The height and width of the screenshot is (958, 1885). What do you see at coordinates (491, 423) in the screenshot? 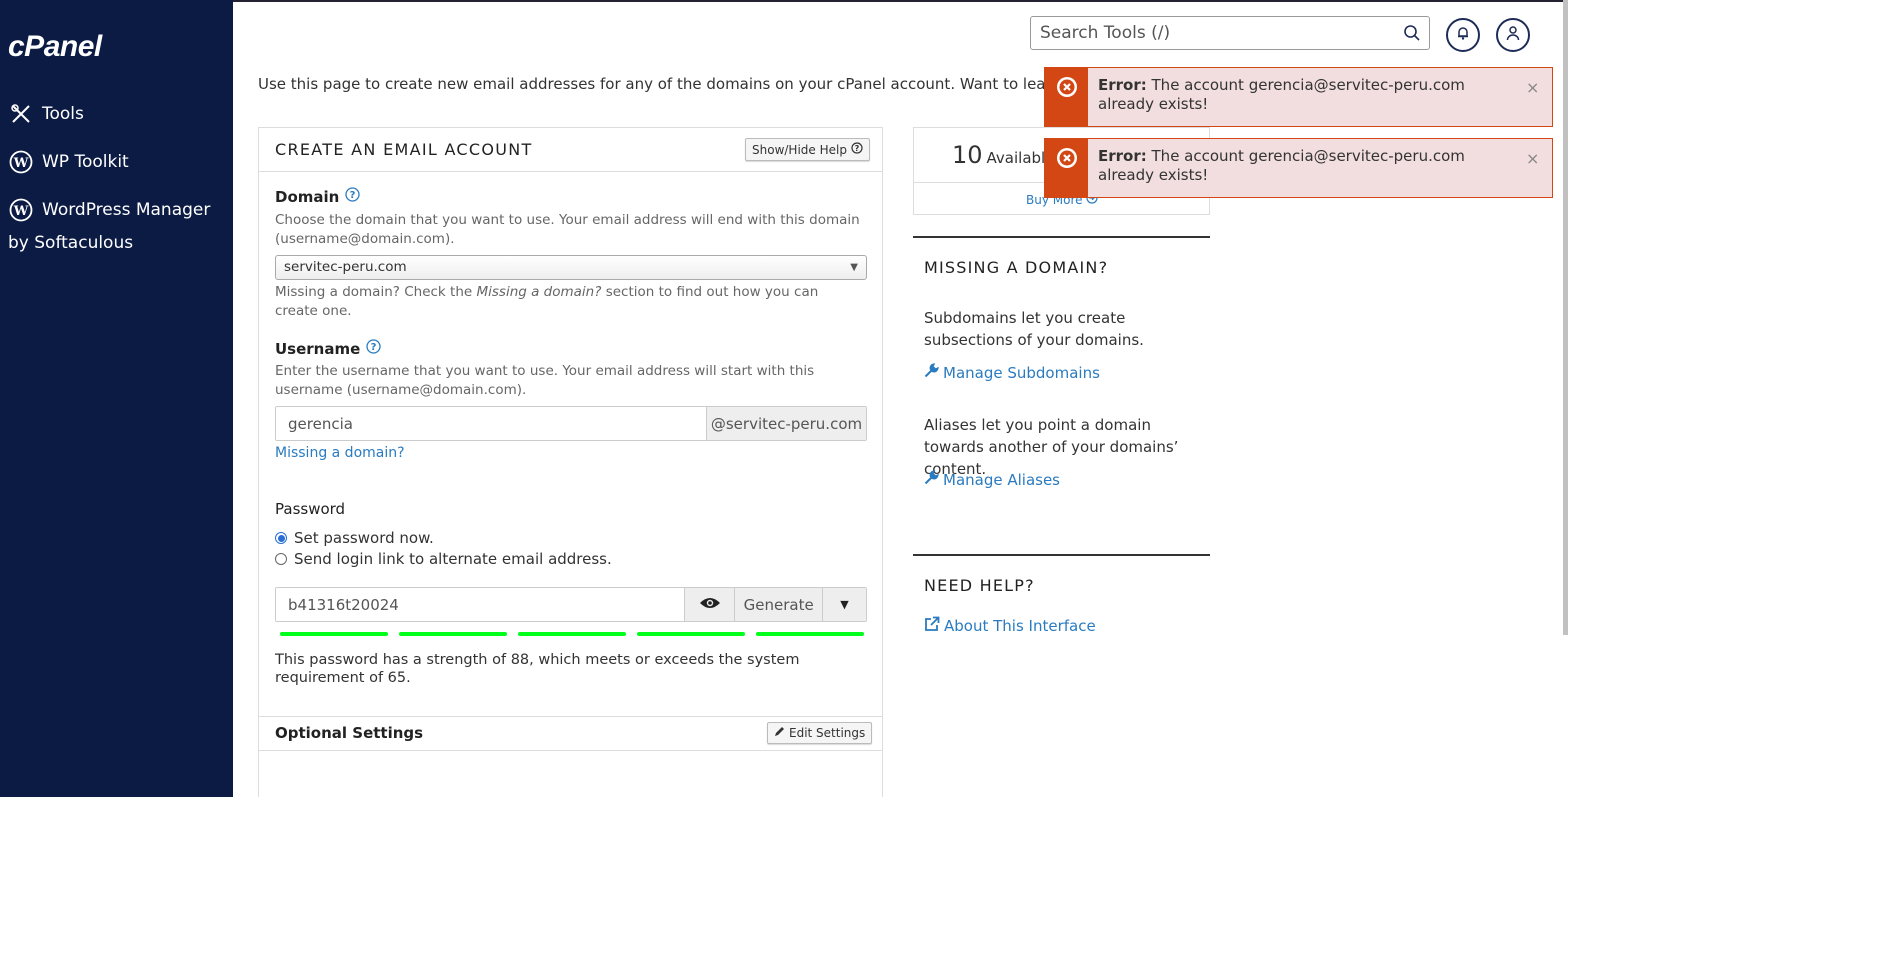
I see `username-input` at bounding box center [491, 423].